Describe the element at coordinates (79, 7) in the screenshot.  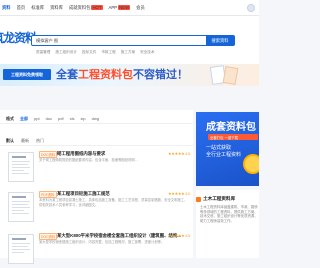
I see `nav-item-4-label: 成就资料包` at that location.